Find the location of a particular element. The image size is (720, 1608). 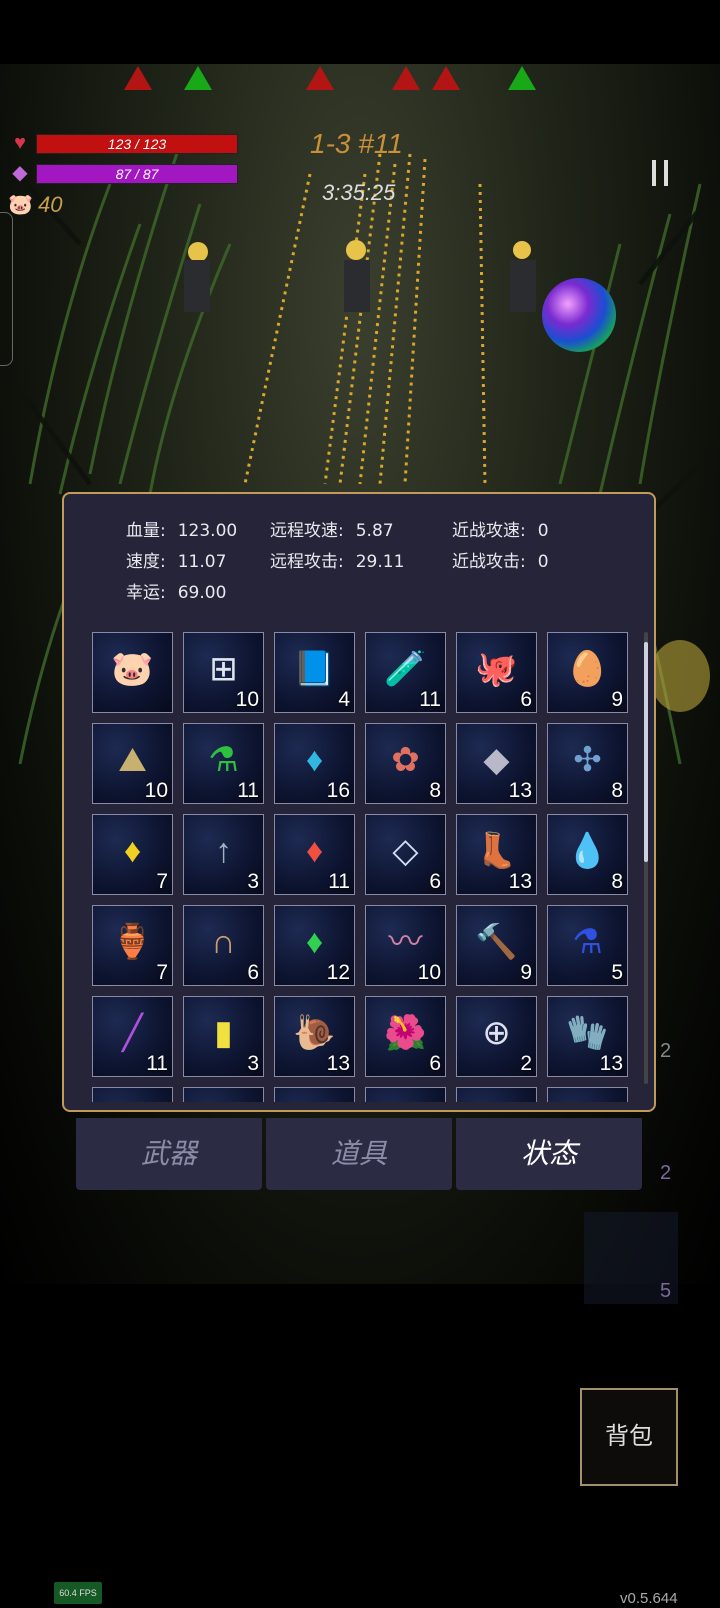

version-label: v0.5.644 is located at coordinates (649, 1598).